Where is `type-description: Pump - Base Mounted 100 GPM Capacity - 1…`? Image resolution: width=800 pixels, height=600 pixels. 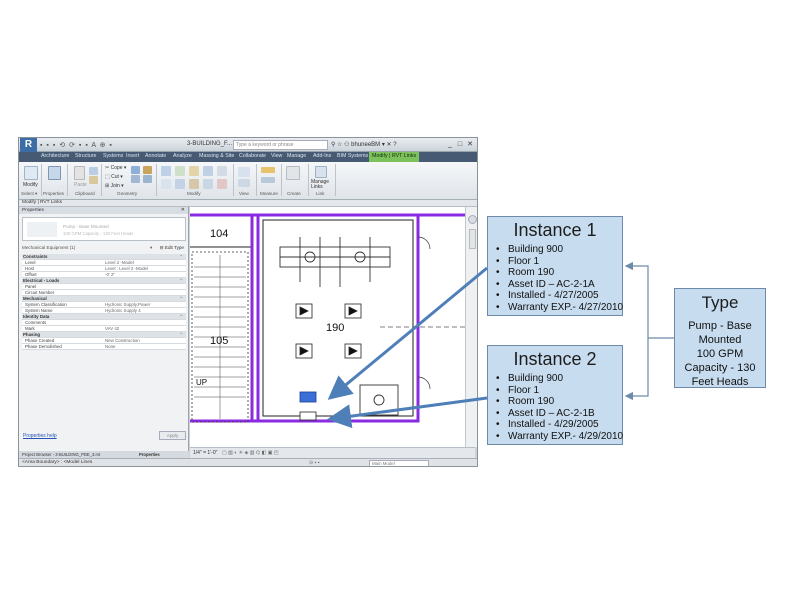 type-description: Pump - Base Mounted 100 GPM Capacity - 1… is located at coordinates (720, 354).